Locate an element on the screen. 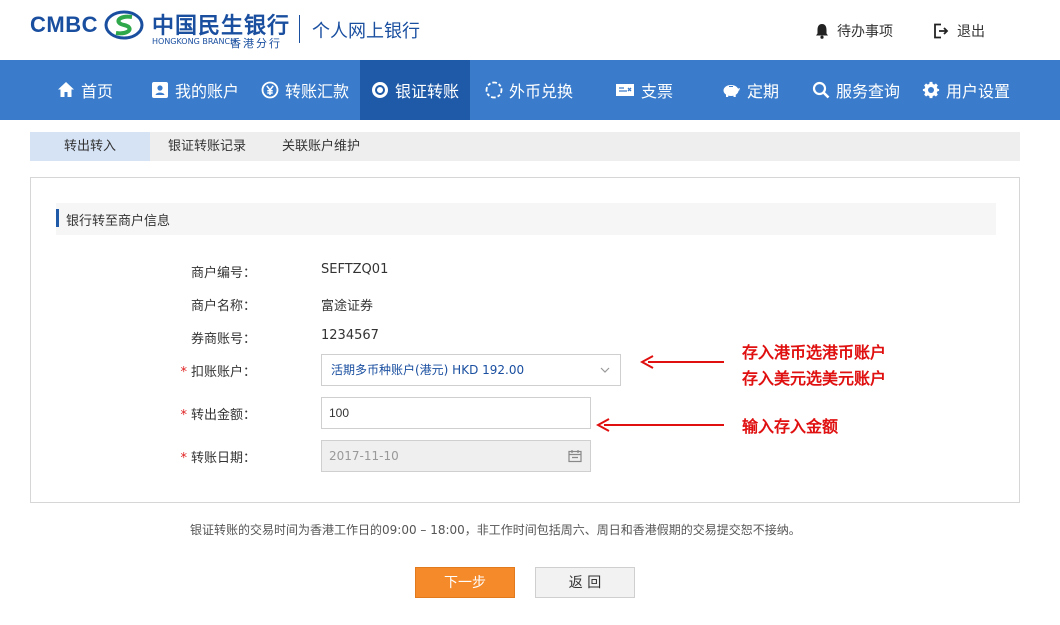 The width and height of the screenshot is (1060, 625). portal-title: 个人网上银行 is located at coordinates (366, 31).